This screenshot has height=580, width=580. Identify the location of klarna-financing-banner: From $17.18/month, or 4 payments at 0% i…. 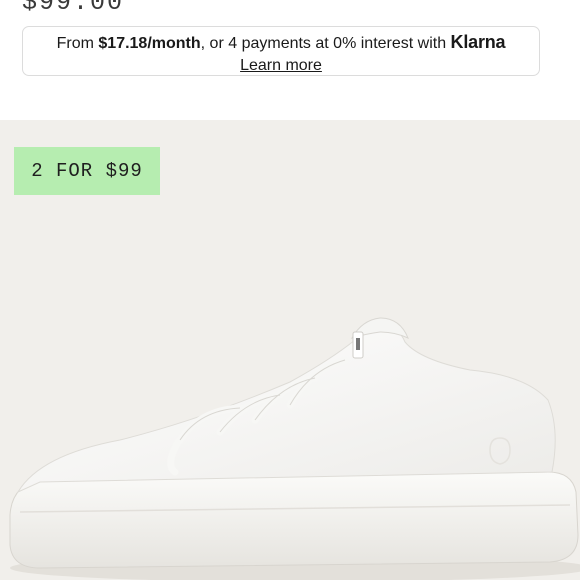
(281, 51).